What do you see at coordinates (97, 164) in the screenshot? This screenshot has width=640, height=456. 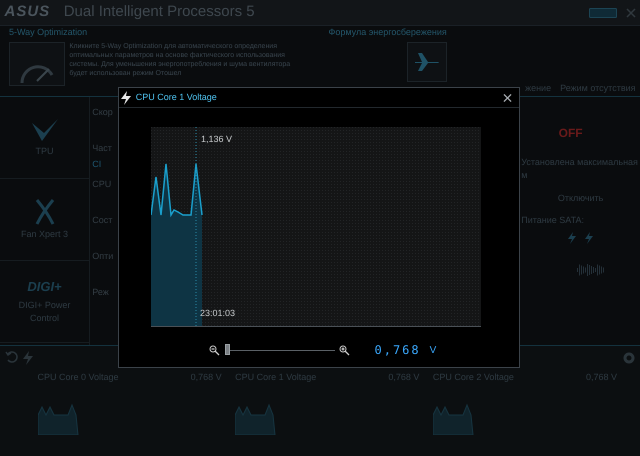 I see `setting-value: CI` at bounding box center [97, 164].